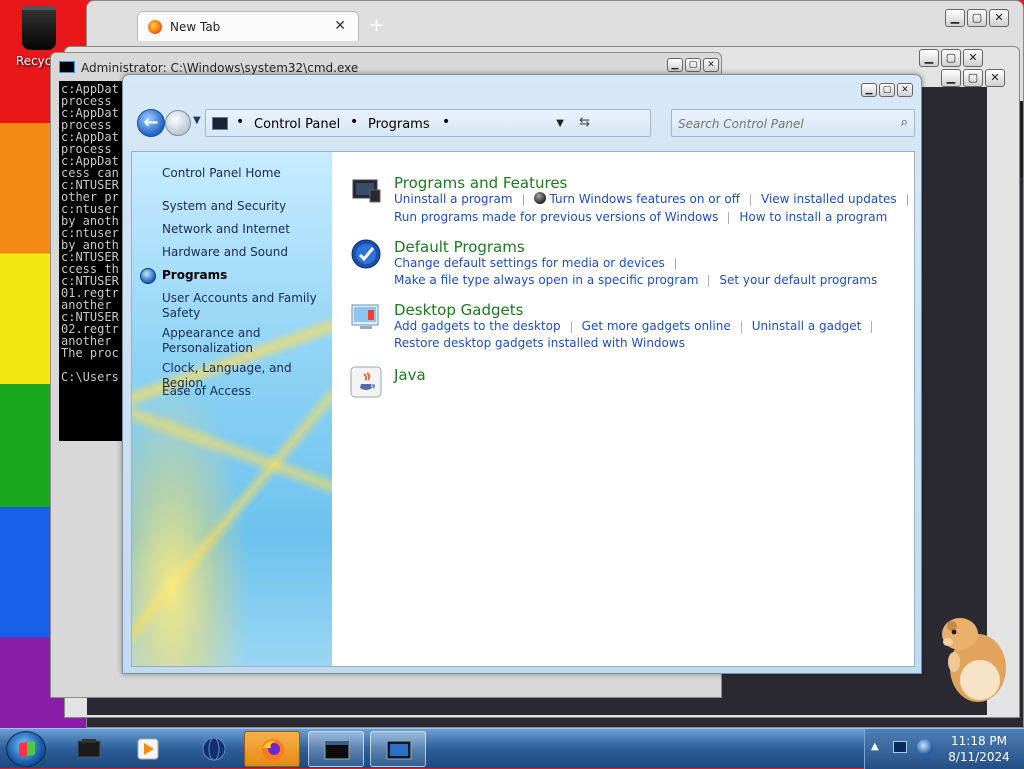 The width and height of the screenshot is (1024, 769). What do you see at coordinates (779, 124) in the screenshot?
I see `search-input` at bounding box center [779, 124].